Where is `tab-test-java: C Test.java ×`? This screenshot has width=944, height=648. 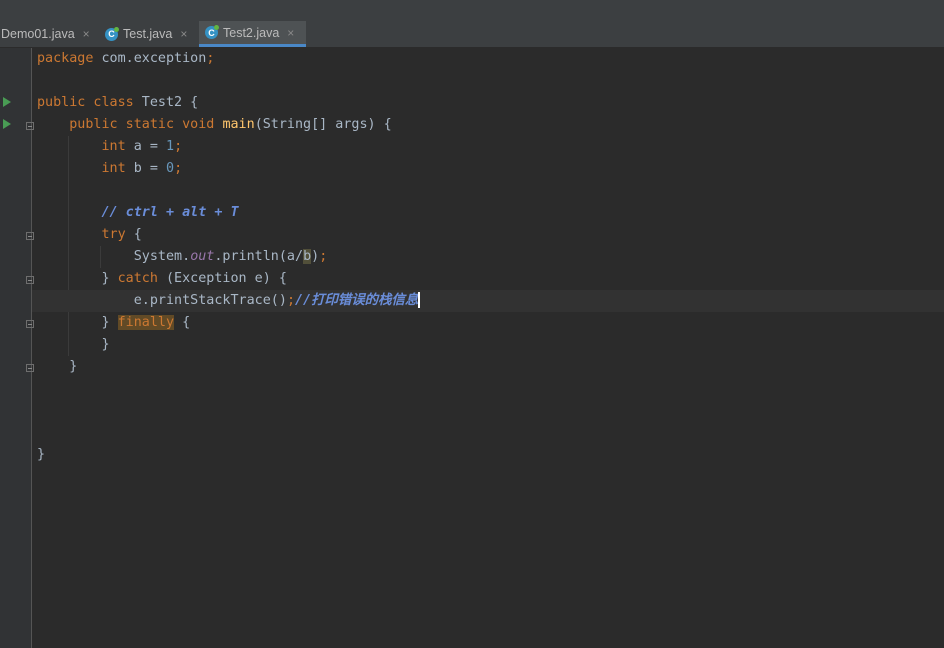
tab-test-java: C Test.java × is located at coordinates (149, 34).